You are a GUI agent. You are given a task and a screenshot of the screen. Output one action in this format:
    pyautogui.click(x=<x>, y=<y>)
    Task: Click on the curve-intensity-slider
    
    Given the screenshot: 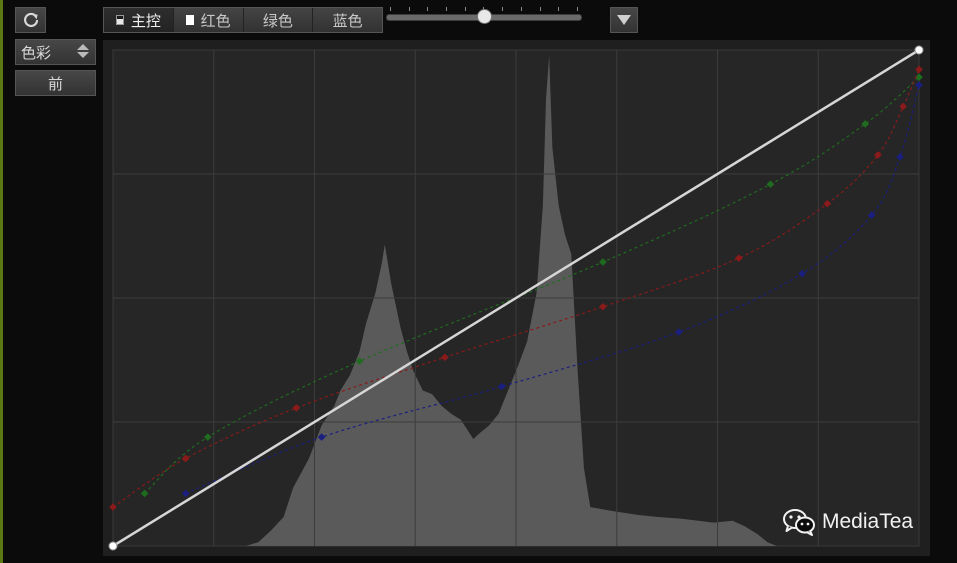 What is the action you would take?
    pyautogui.click(x=484, y=17)
    